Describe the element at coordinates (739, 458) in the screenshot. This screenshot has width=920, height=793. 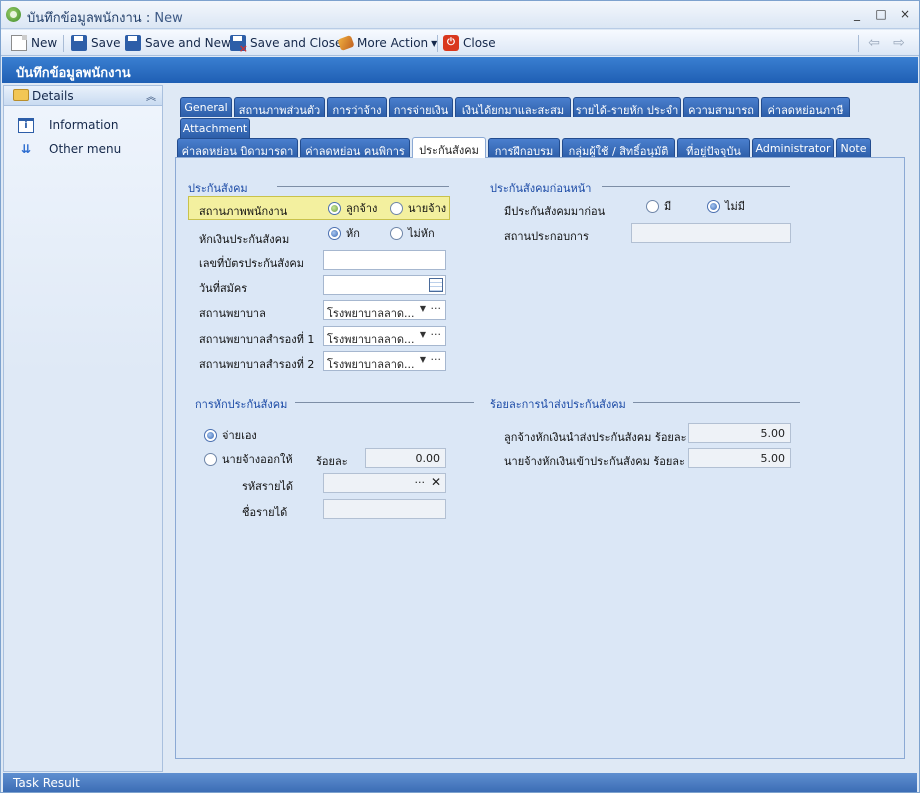
I see `employer-remit-field: 5.00` at that location.